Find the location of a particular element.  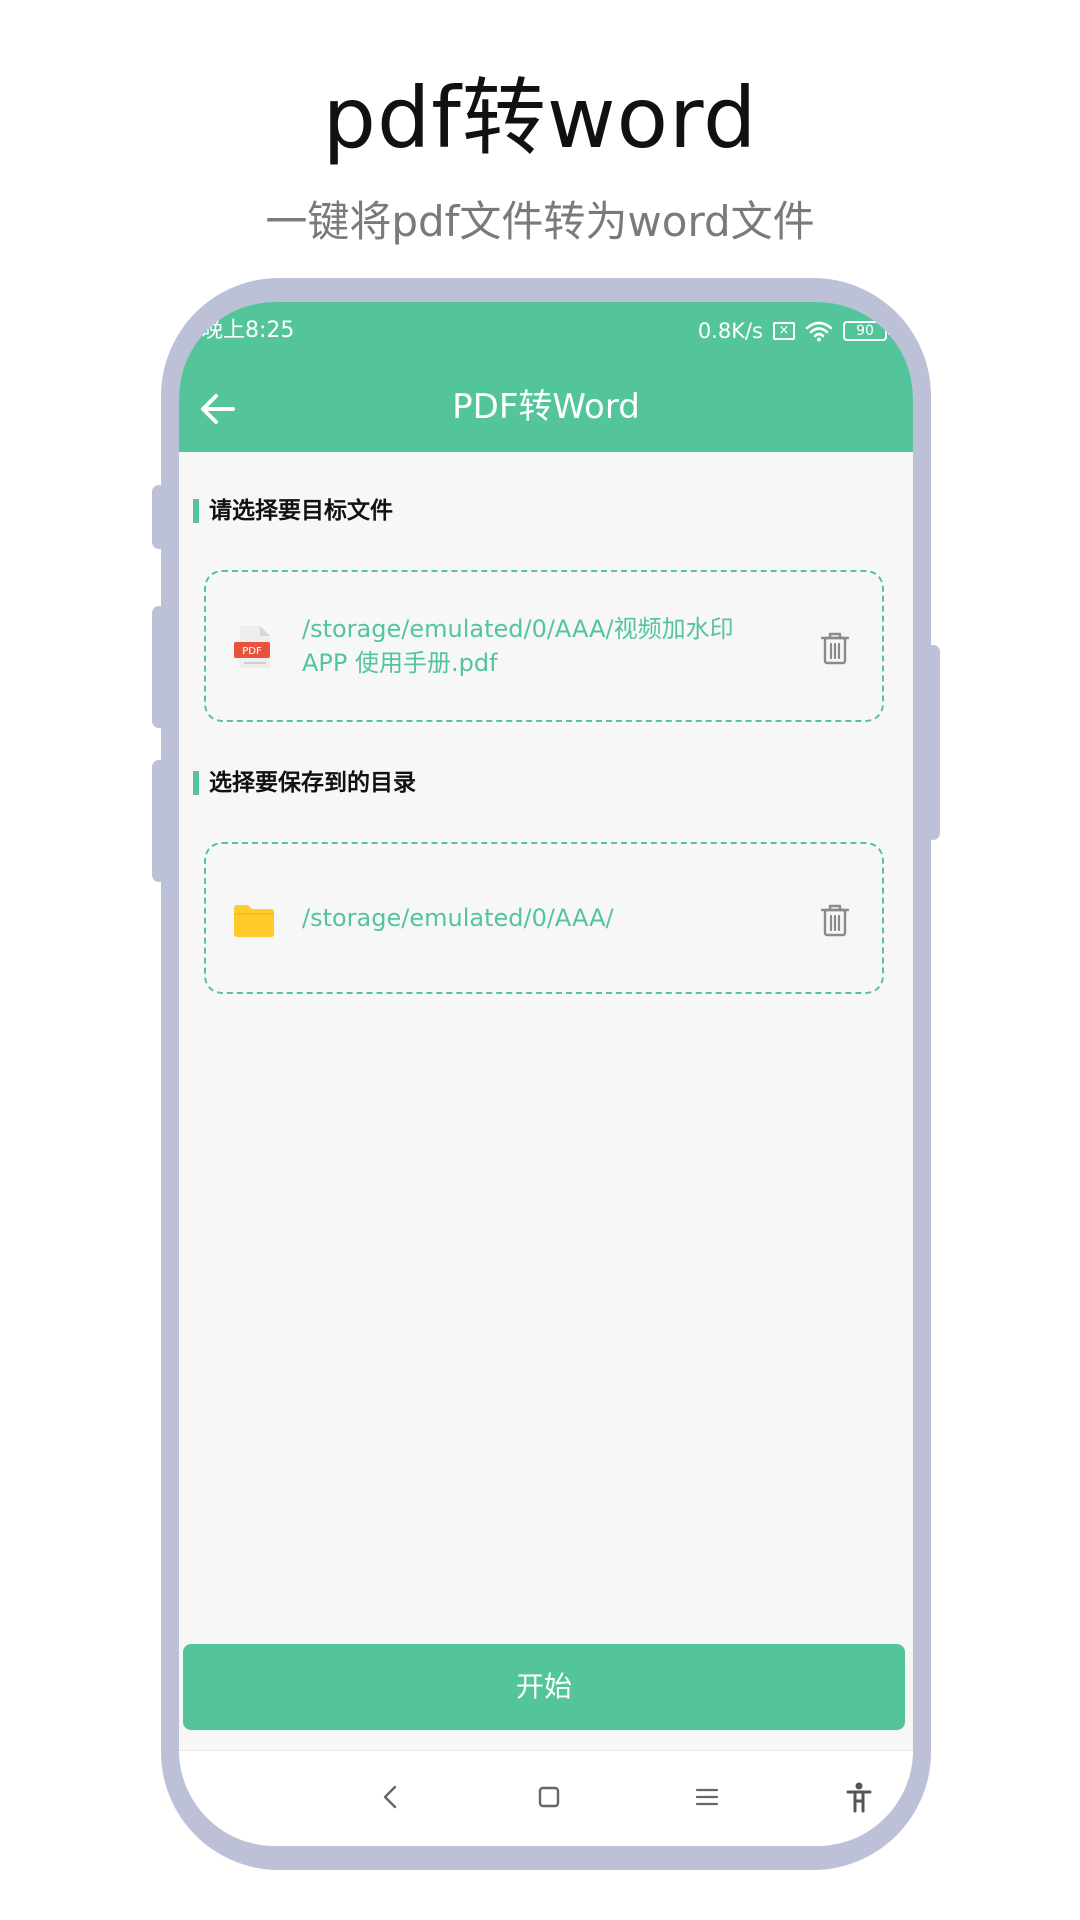

save-directory-path: /storage/emulated/0/AAA/ is located at coordinates (458, 918).